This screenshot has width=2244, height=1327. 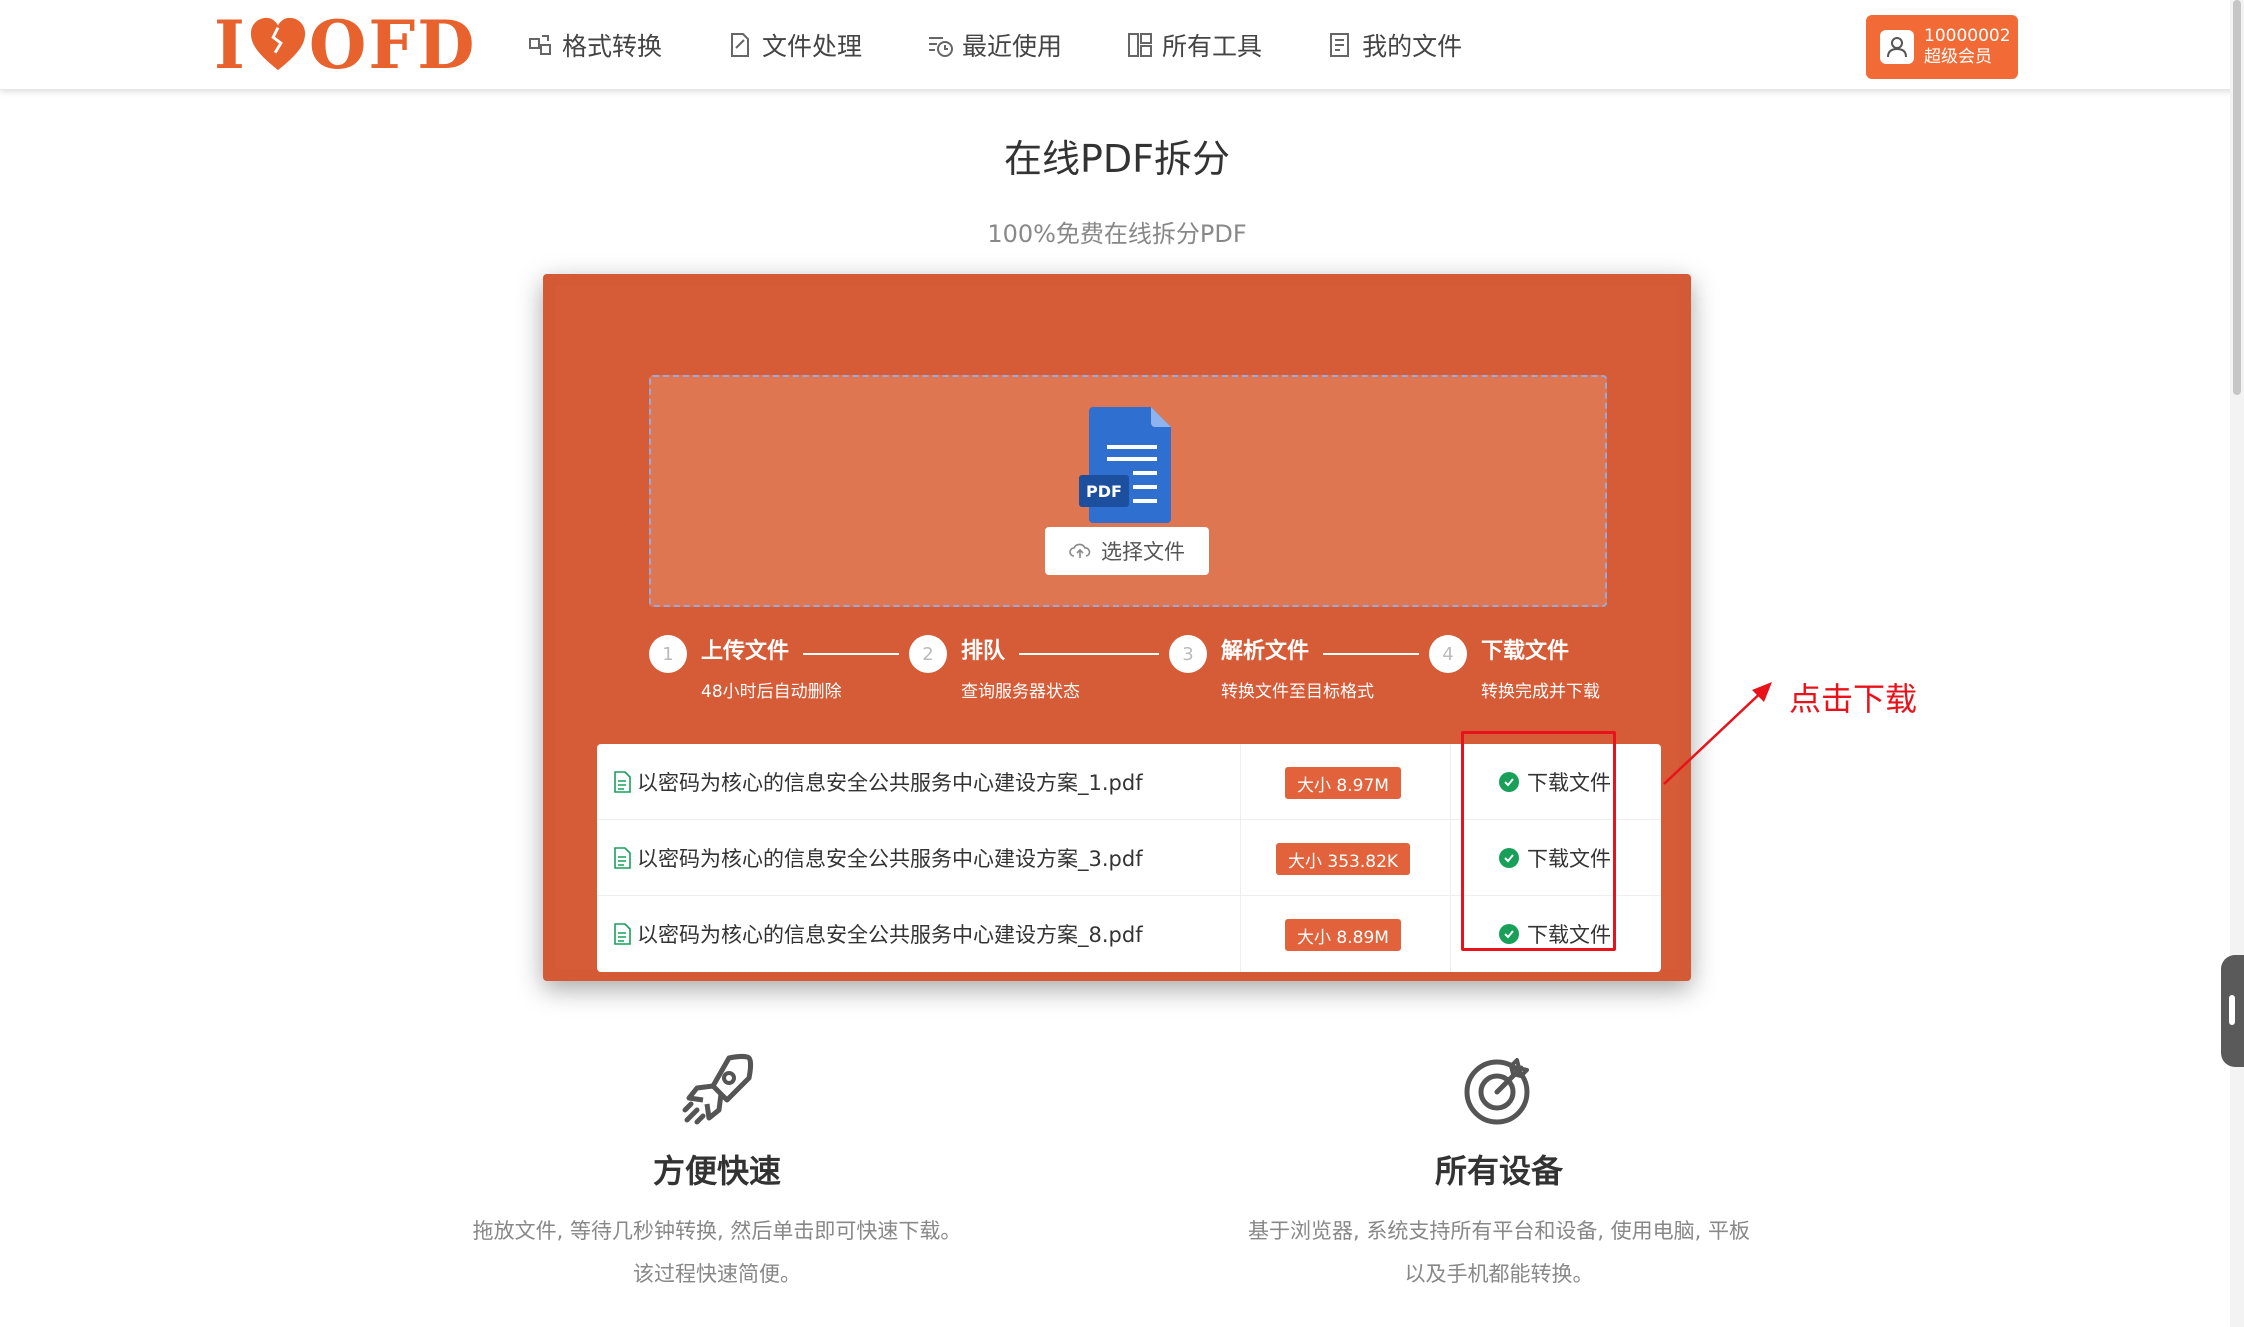 I want to click on nav-label: 所有工具, so click(x=1212, y=46).